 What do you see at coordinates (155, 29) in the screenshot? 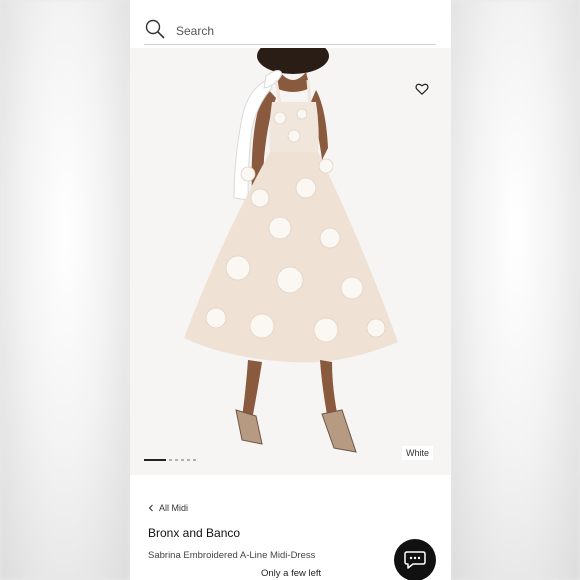
I see `search-icon` at bounding box center [155, 29].